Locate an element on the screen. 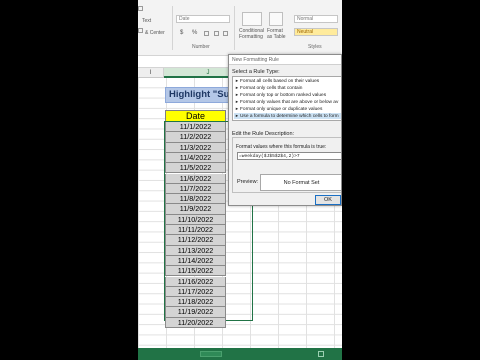 The width and height of the screenshot is (480, 360). rule-type-item: ►Format only top or bottom ranked values is located at coordinates (280, 95).